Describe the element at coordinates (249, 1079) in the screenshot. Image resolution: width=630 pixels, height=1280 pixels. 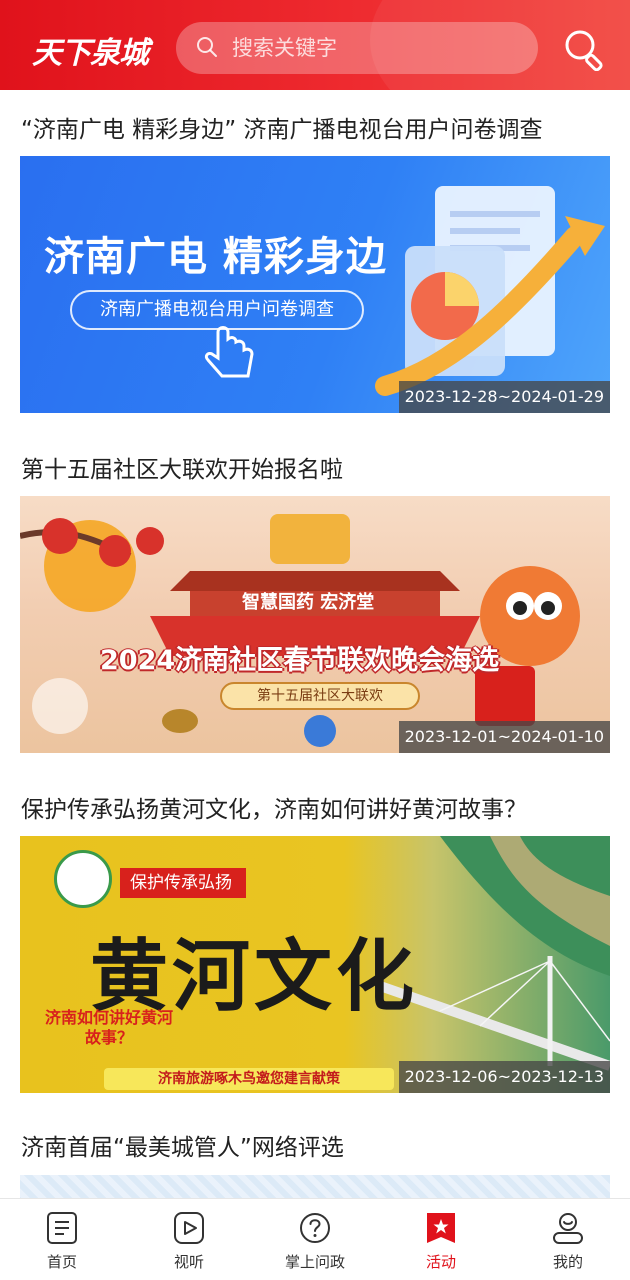
I see `banner-footer: 济南旅游啄木鸟邀您建言献策` at that location.